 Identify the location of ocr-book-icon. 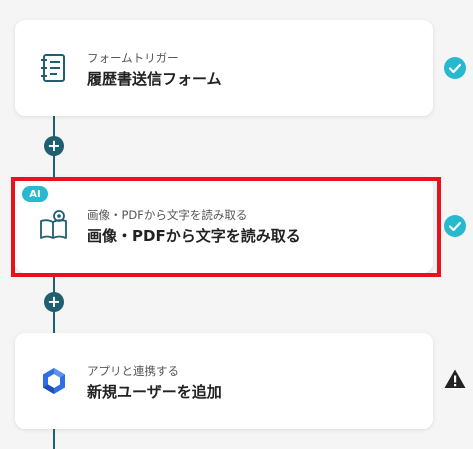
(54, 225).